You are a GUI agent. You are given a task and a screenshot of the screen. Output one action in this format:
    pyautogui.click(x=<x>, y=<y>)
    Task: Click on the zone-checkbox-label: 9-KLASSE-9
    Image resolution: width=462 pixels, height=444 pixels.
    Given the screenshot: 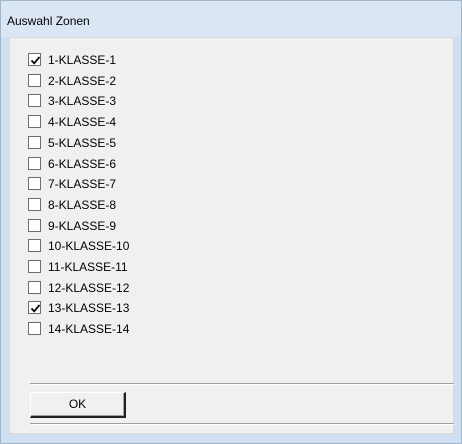 What is the action you would take?
    pyautogui.click(x=82, y=225)
    